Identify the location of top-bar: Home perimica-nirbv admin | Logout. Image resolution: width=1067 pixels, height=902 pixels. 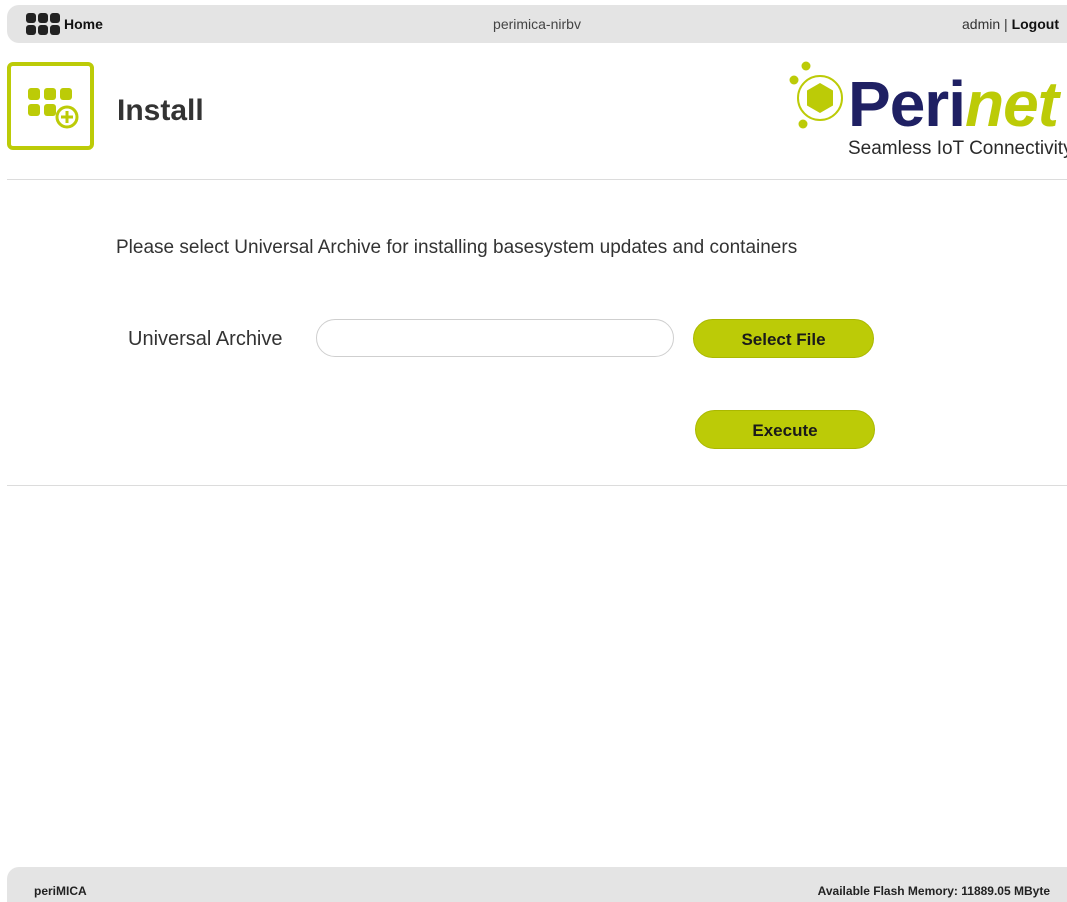
(537, 24).